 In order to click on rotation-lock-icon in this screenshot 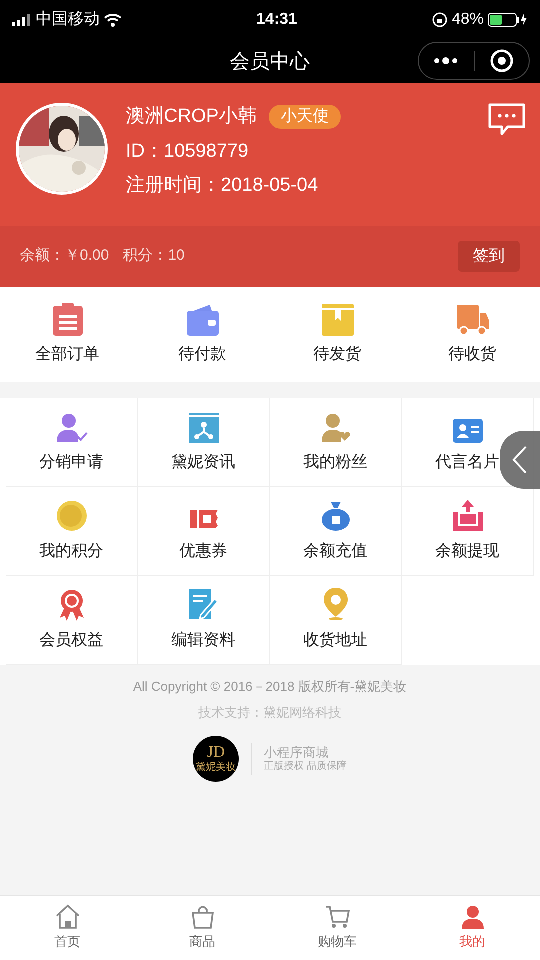, I will do `click(440, 20)`.